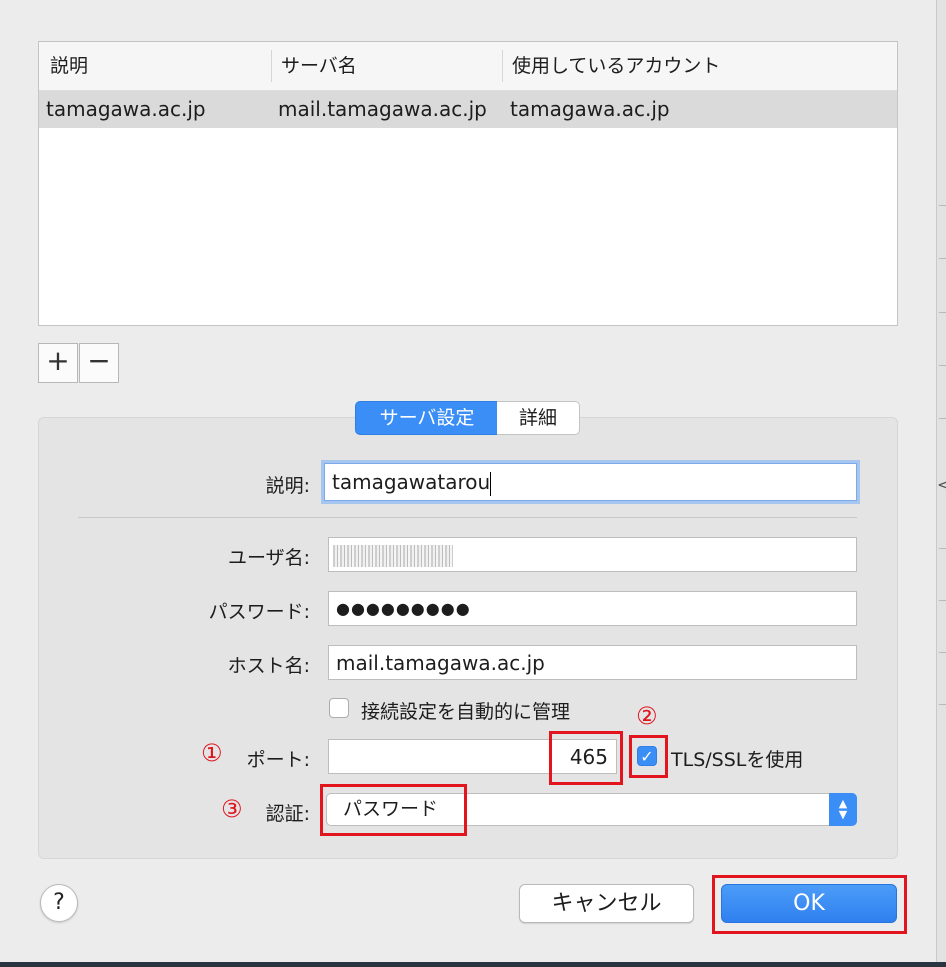 This screenshot has height=967, width=946. What do you see at coordinates (278, 760) in the screenshot?
I see `port-label: ポート:` at bounding box center [278, 760].